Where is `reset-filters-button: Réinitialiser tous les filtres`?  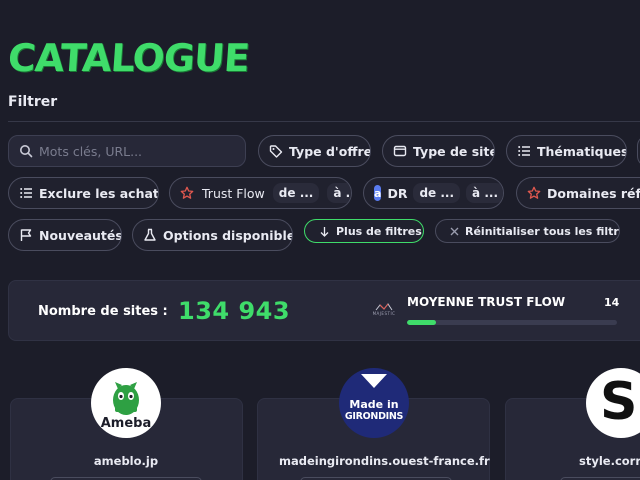
reset-filters-button: Réinitialiser tous les filtres is located at coordinates (527, 231).